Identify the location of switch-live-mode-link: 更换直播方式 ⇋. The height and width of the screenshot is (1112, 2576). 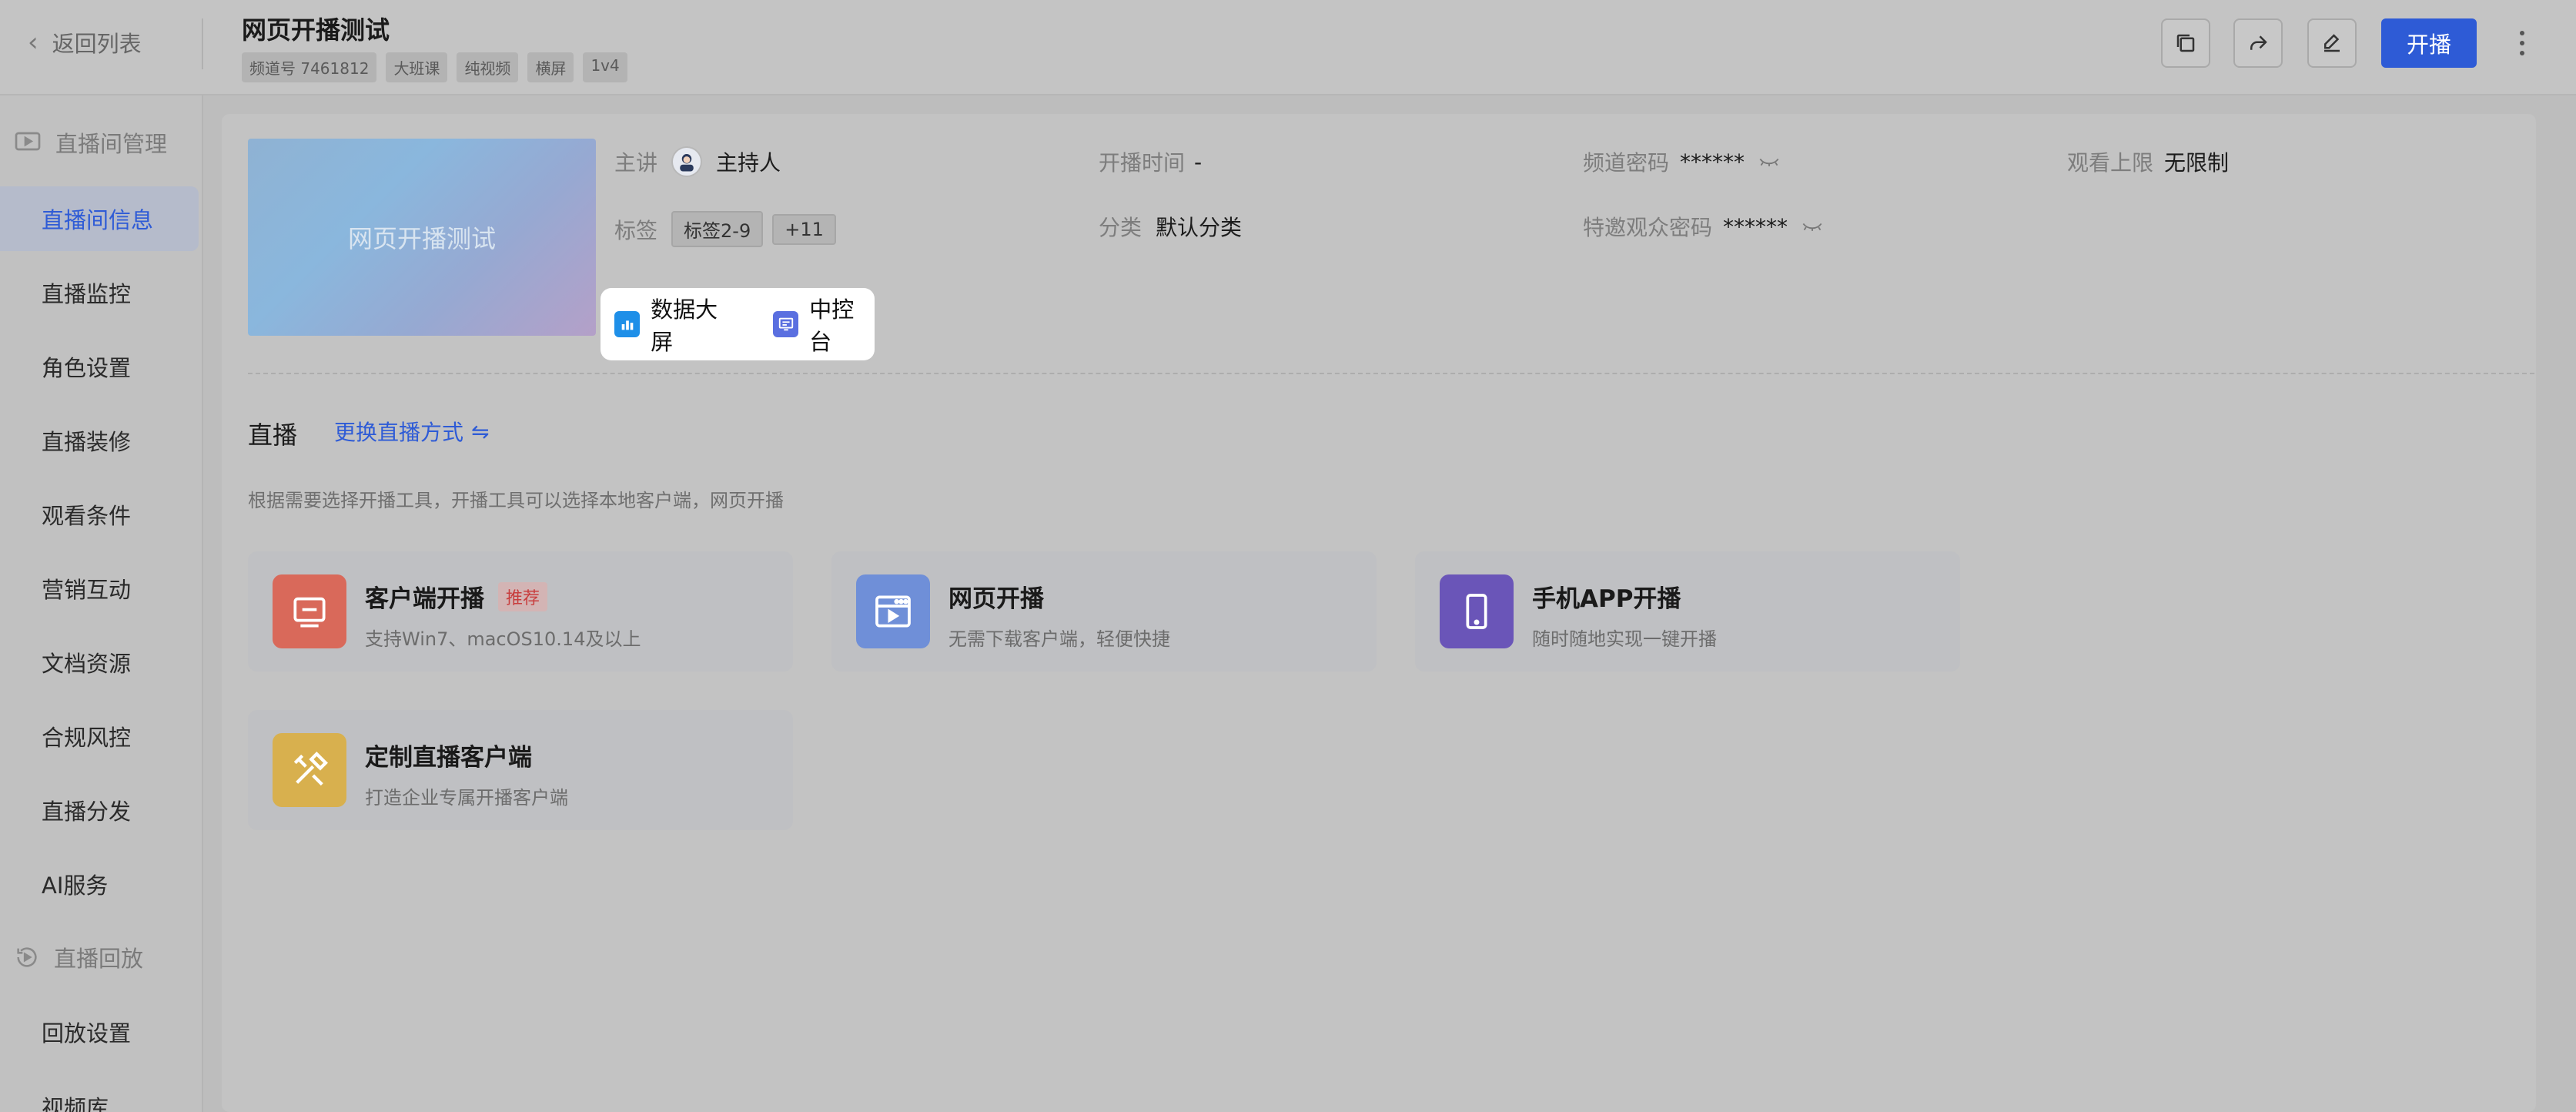
(411, 431).